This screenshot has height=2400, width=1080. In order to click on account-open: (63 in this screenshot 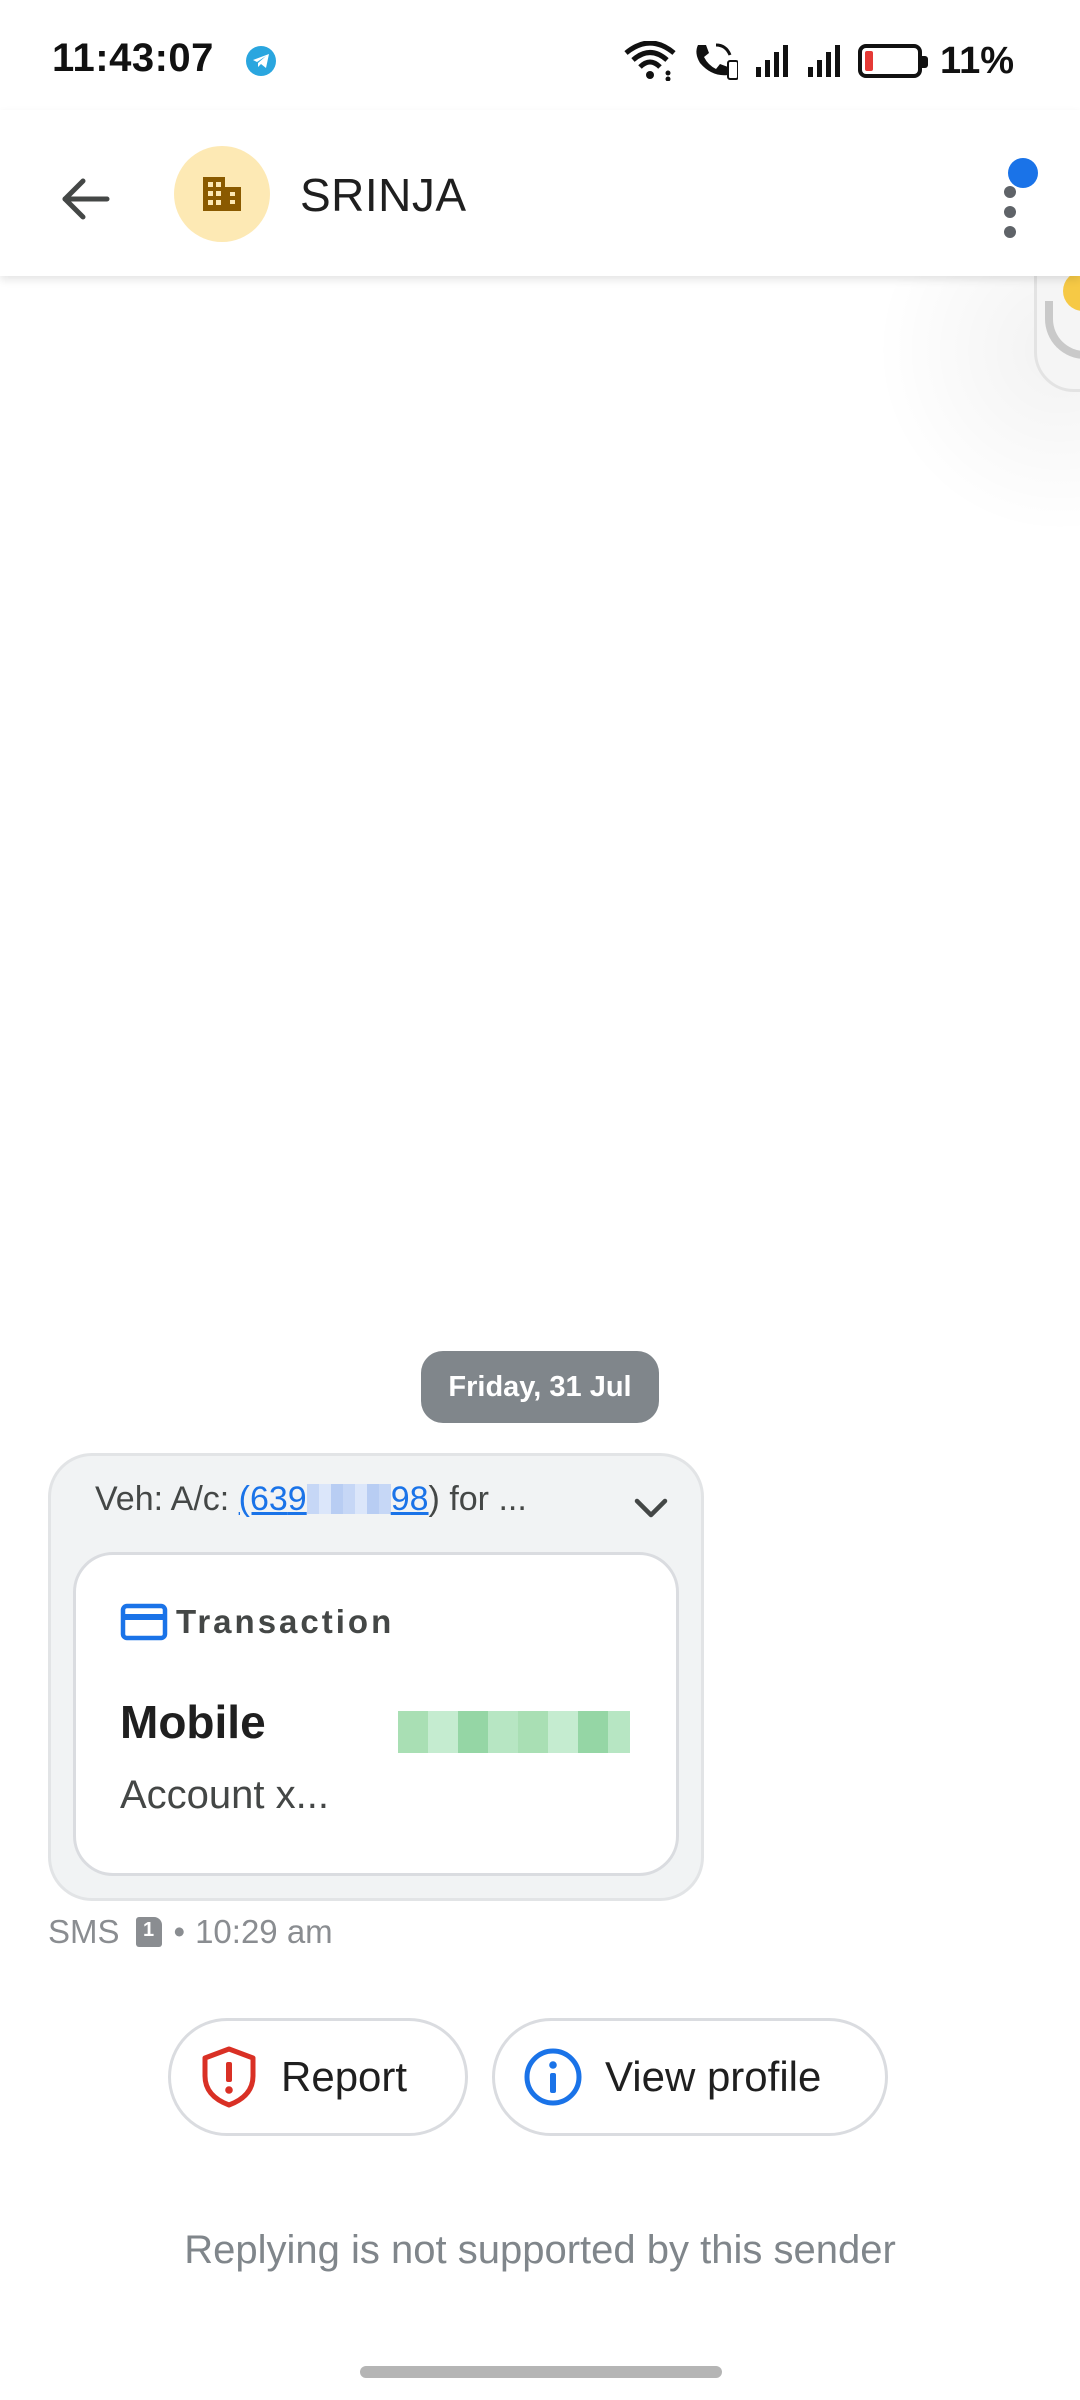, I will do `click(263, 1499)`.